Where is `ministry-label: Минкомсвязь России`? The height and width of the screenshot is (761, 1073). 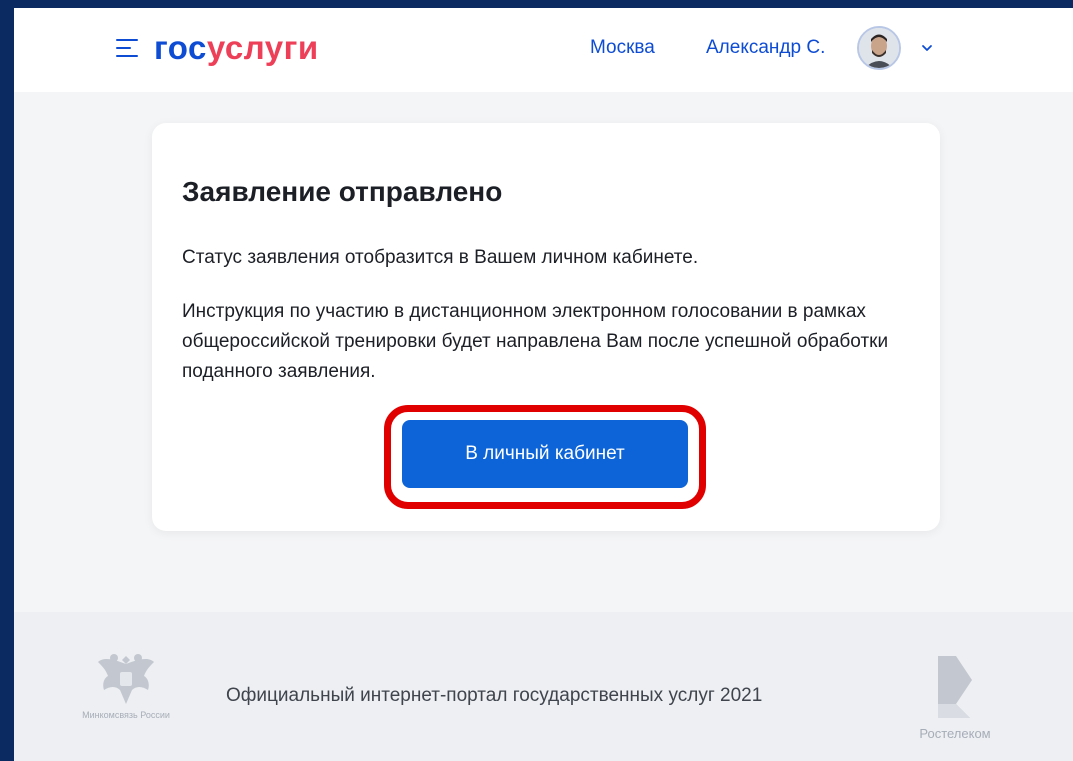
ministry-label: Минкомсвязь России is located at coordinates (126, 715).